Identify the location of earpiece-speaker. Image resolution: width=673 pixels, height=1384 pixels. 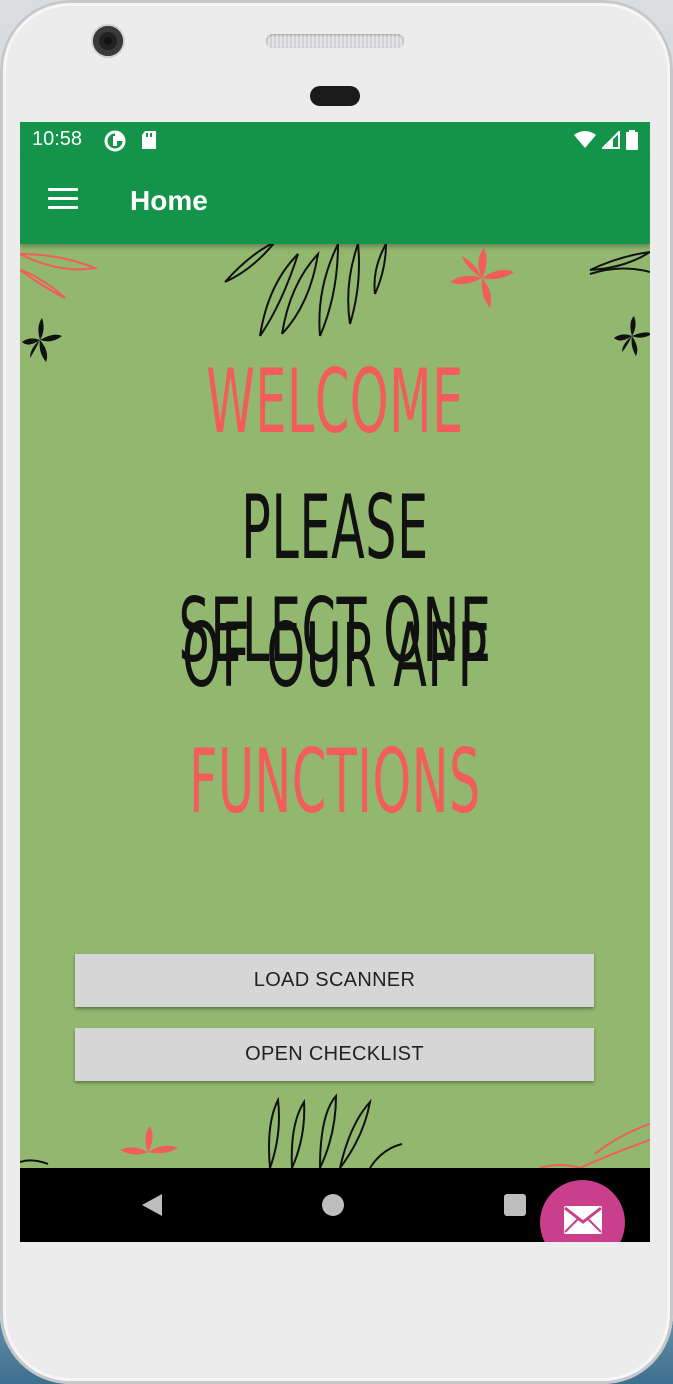
(335, 41).